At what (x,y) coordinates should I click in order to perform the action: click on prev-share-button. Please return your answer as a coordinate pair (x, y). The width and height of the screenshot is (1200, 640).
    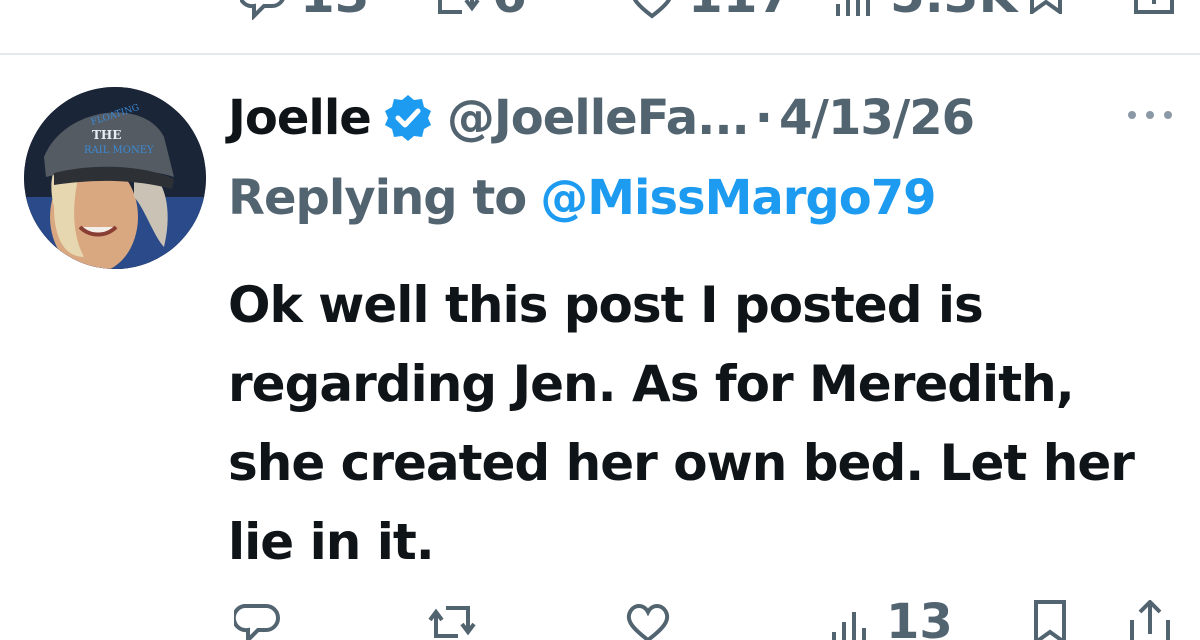
    Looking at the image, I should click on (1154, 7).